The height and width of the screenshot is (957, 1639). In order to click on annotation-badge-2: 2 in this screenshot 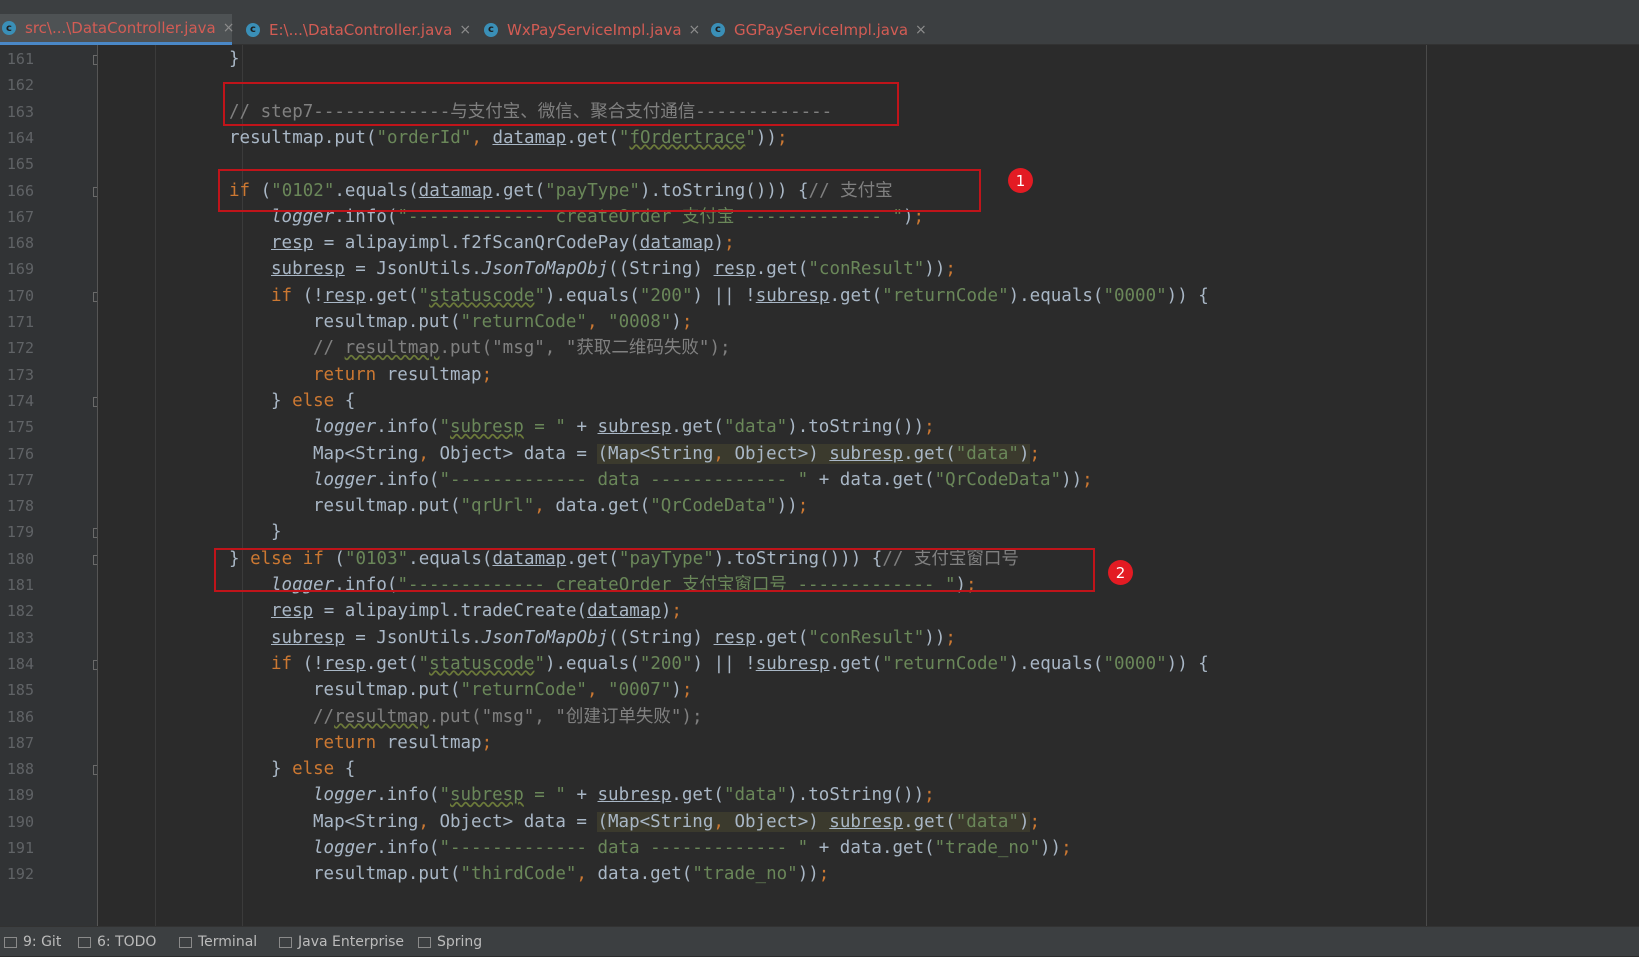, I will do `click(1120, 572)`.